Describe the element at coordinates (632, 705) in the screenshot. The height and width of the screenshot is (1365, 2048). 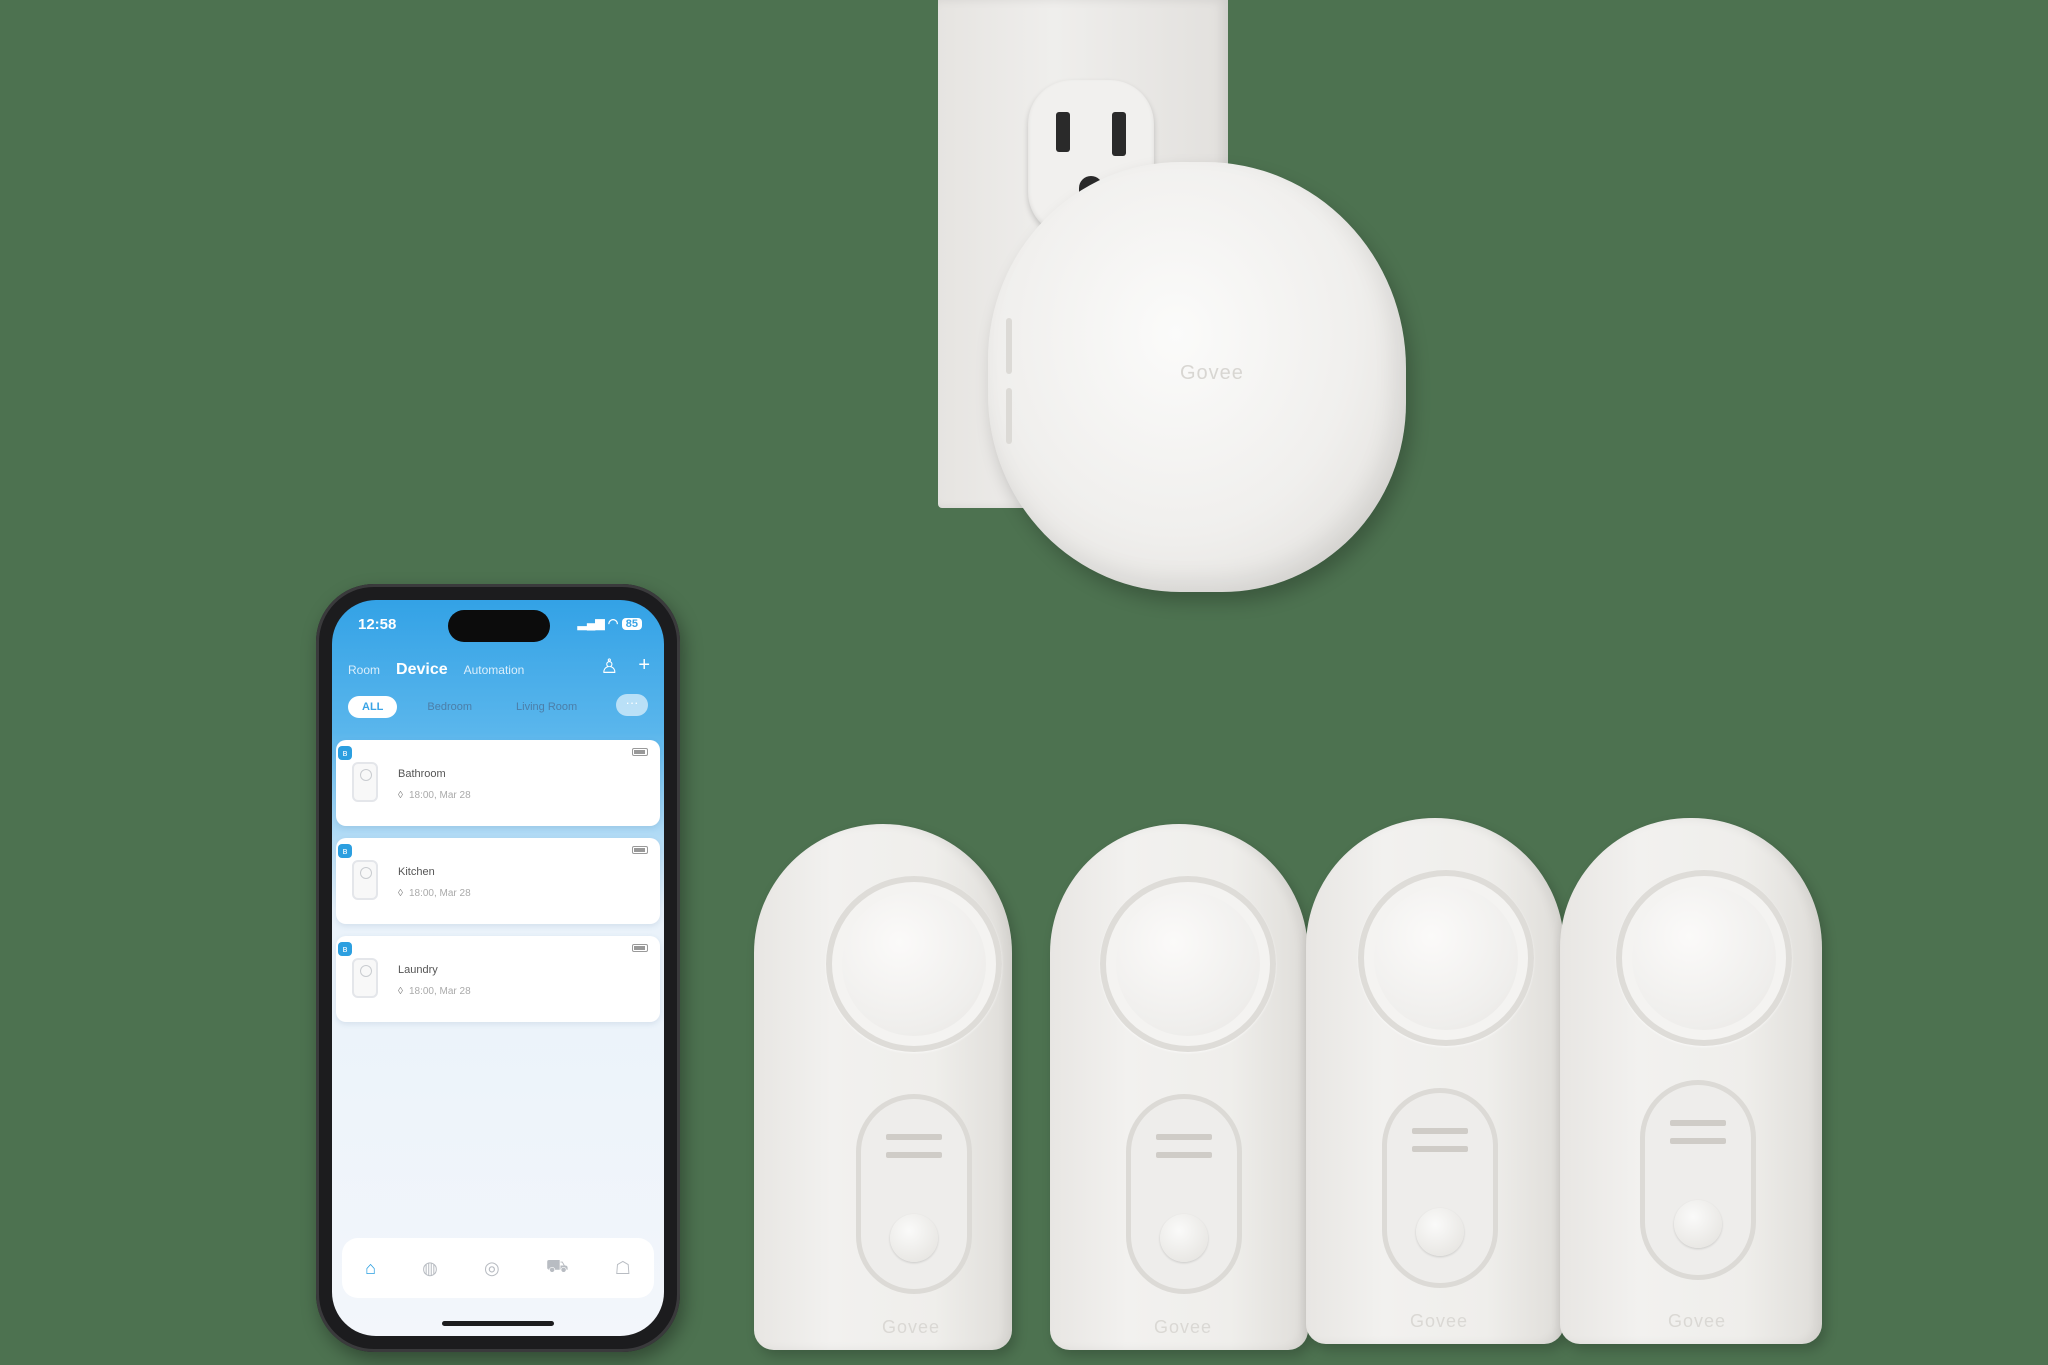
I see `more-filters-button: ···` at that location.